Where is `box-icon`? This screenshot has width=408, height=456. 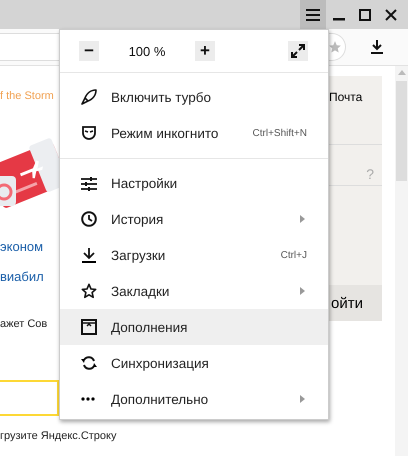
box-icon is located at coordinates (89, 327).